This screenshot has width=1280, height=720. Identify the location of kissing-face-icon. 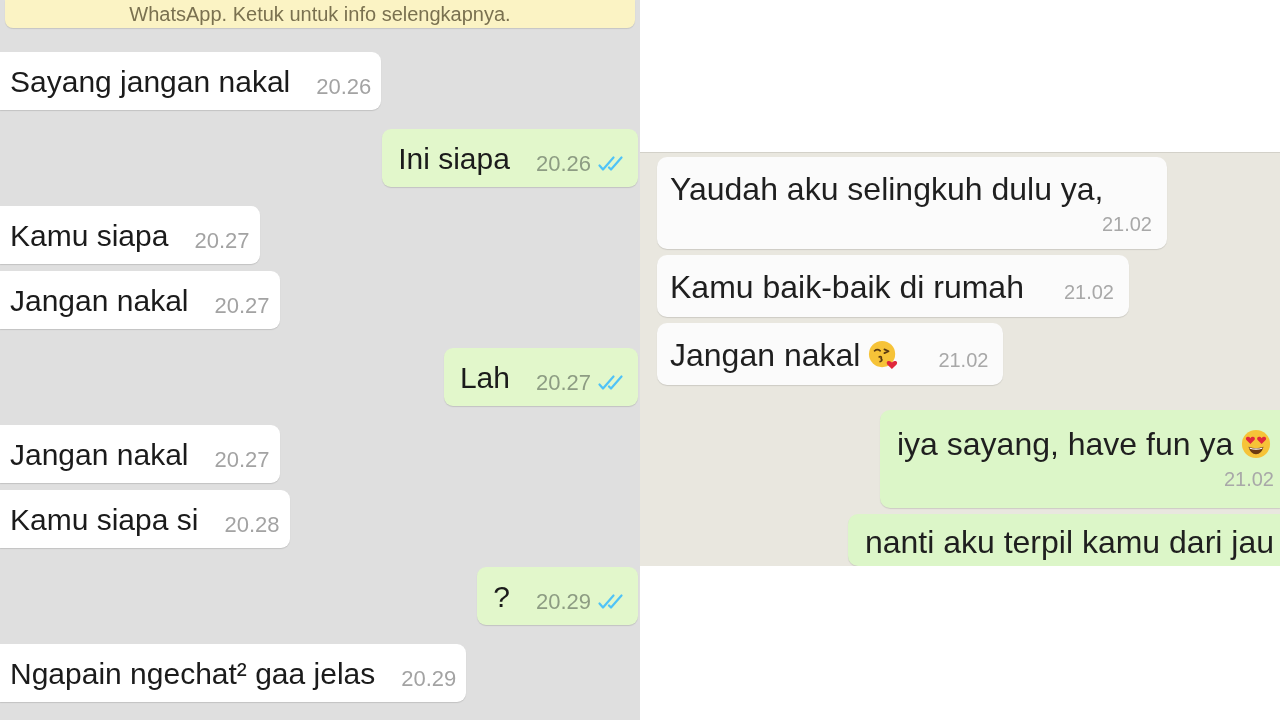
(883, 355).